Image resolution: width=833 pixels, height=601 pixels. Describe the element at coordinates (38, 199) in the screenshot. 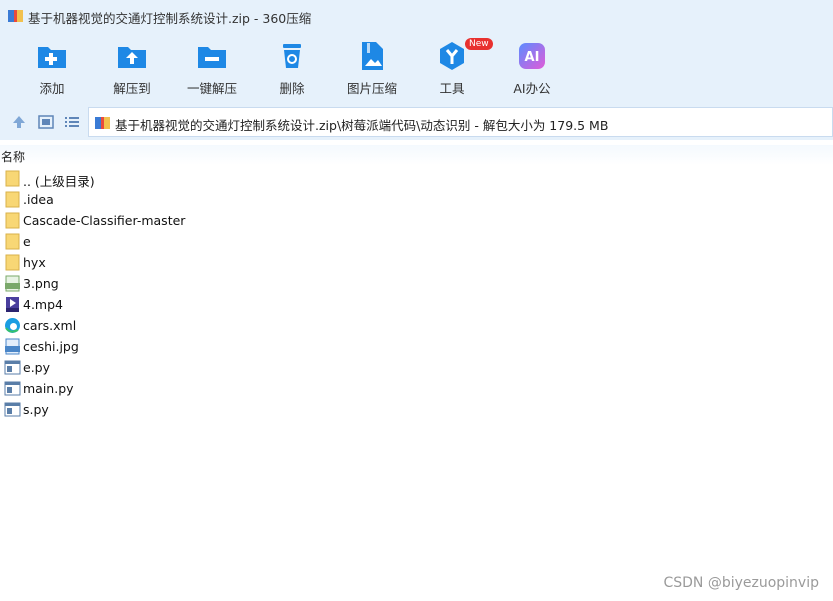

I see `file-name: .idea` at that location.